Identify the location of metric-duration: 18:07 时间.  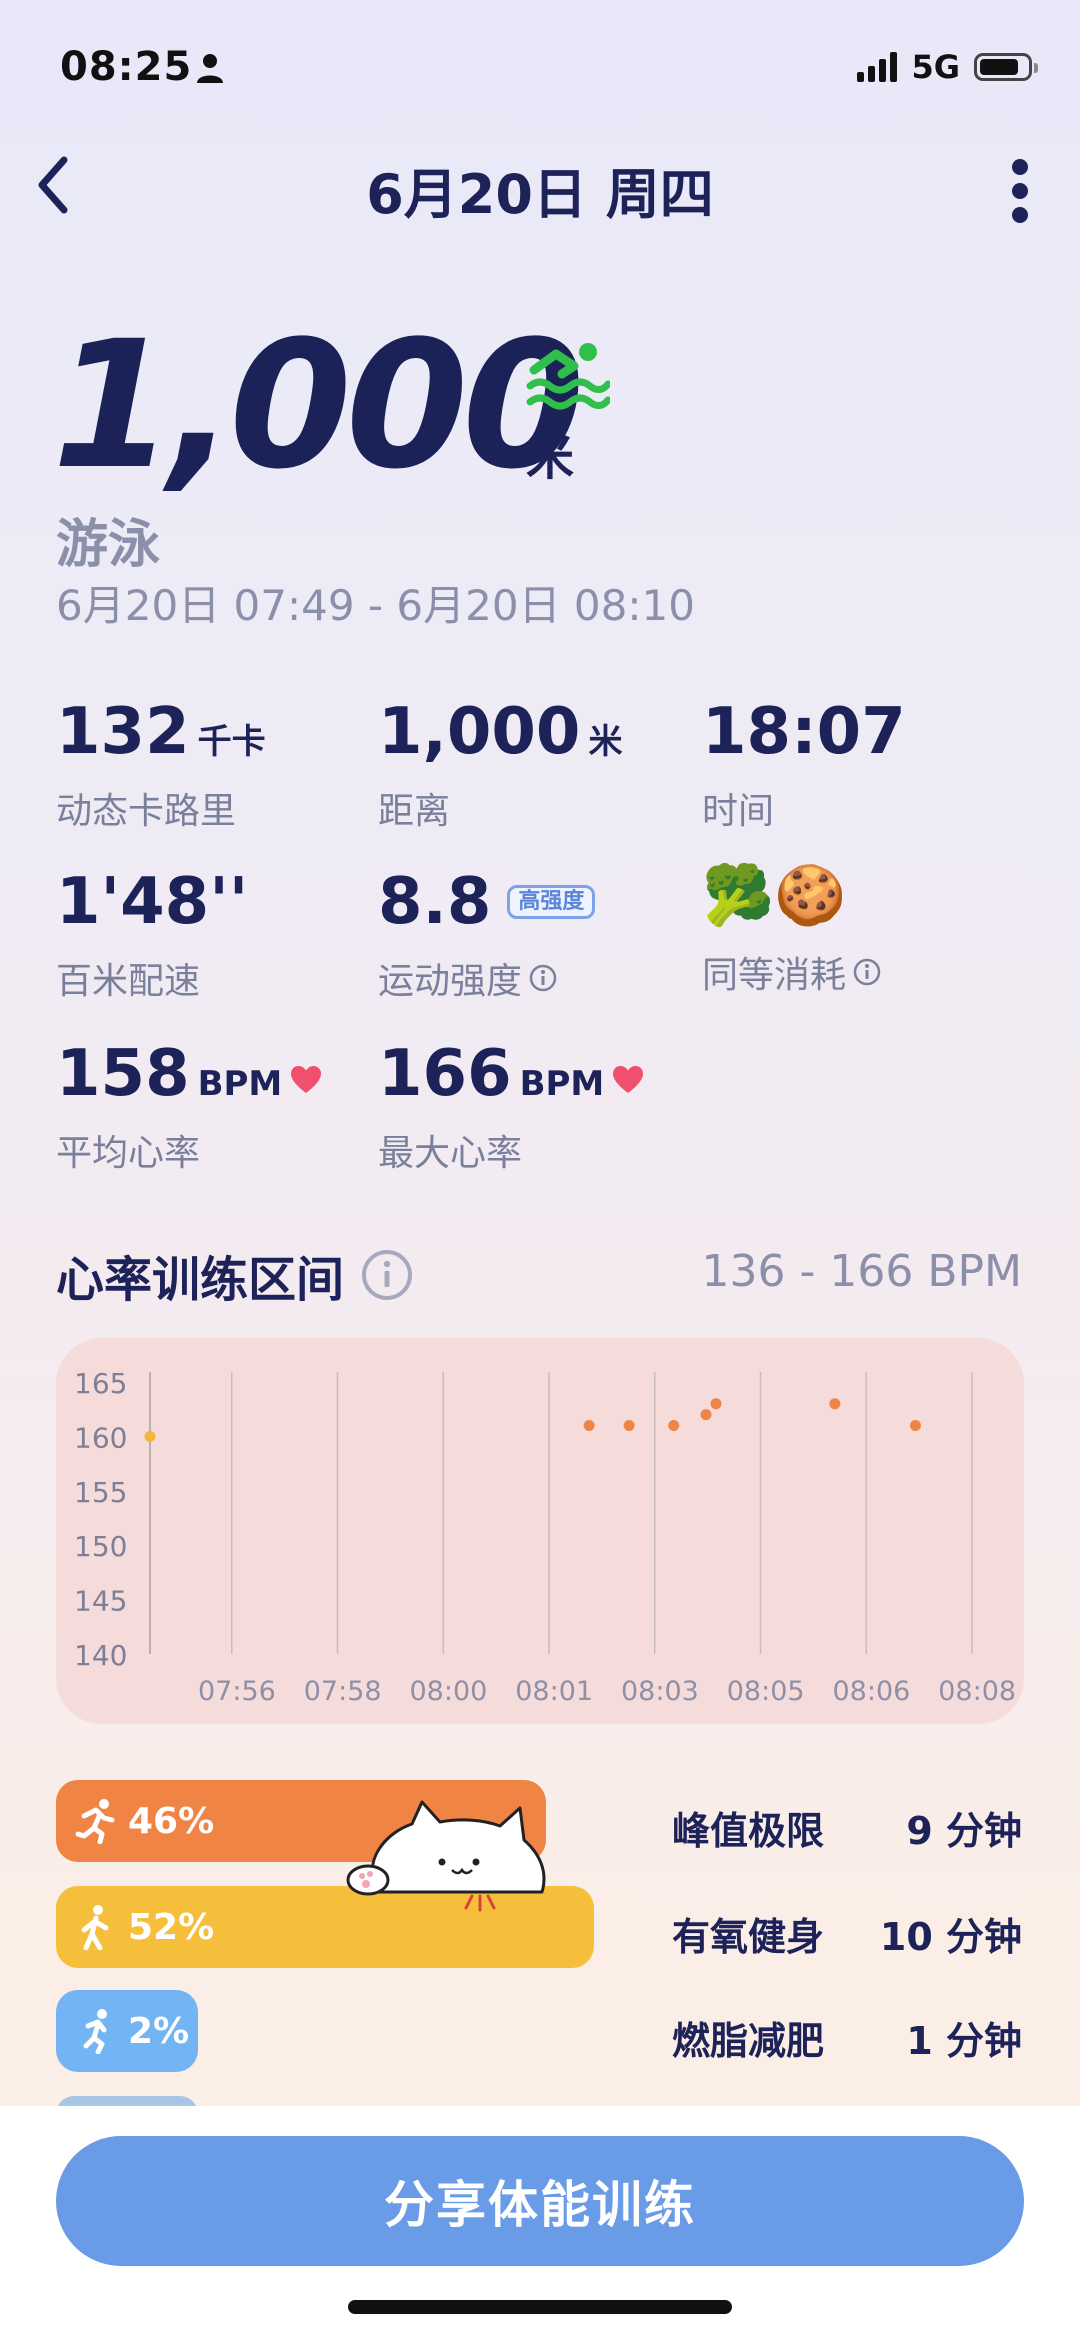
(804, 767).